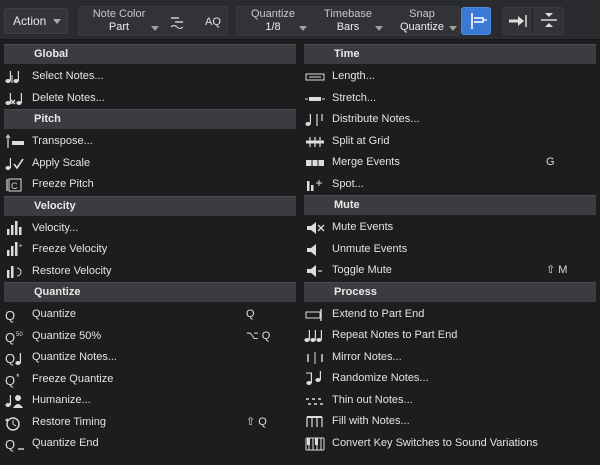  I want to click on quantize-notes-icon: Q, so click(15, 358).